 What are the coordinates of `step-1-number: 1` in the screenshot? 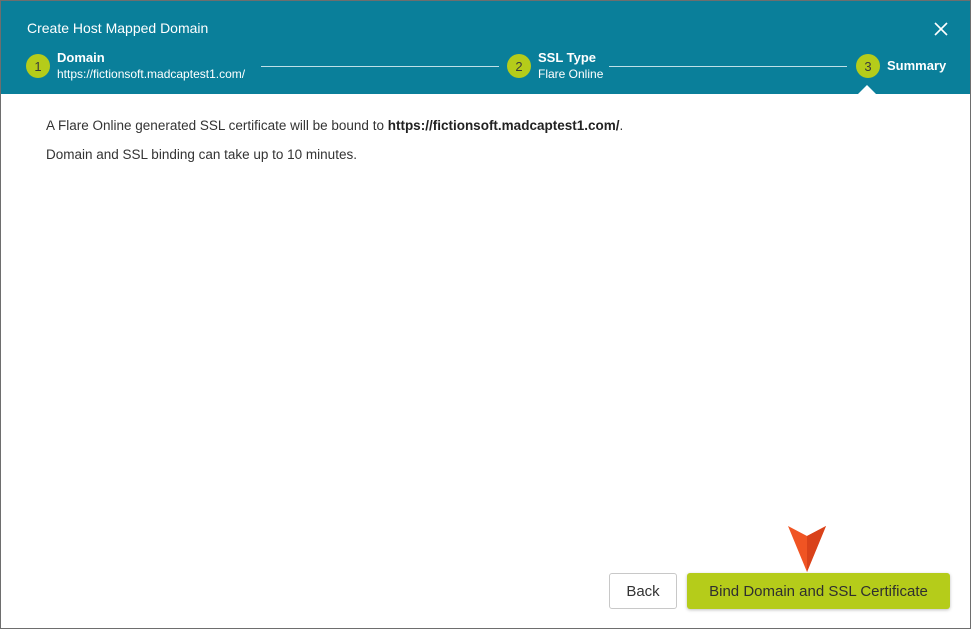 It's located at (38, 66).